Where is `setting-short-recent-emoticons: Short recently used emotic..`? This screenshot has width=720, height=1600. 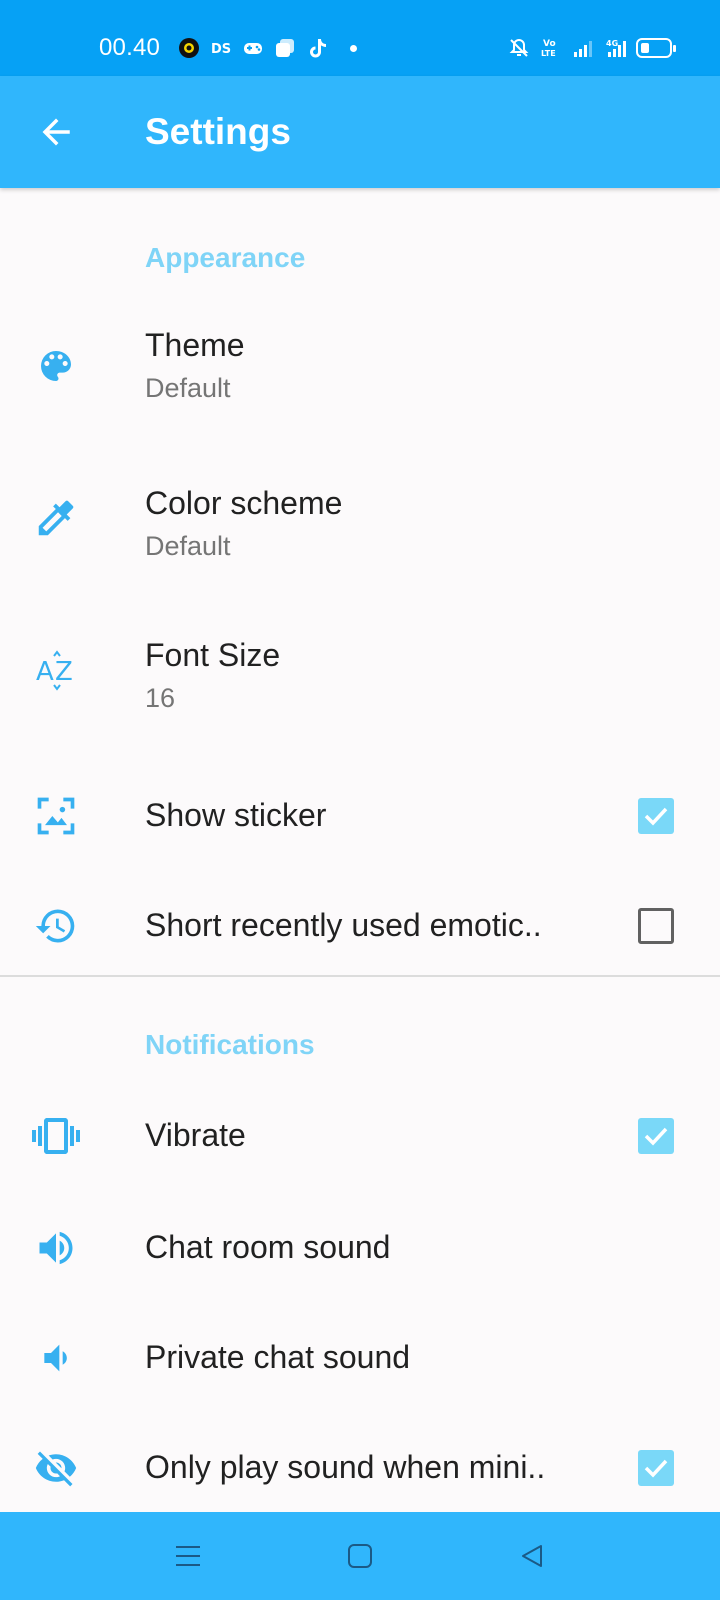 setting-short-recent-emoticons: Short recently used emotic.. is located at coordinates (360, 926).